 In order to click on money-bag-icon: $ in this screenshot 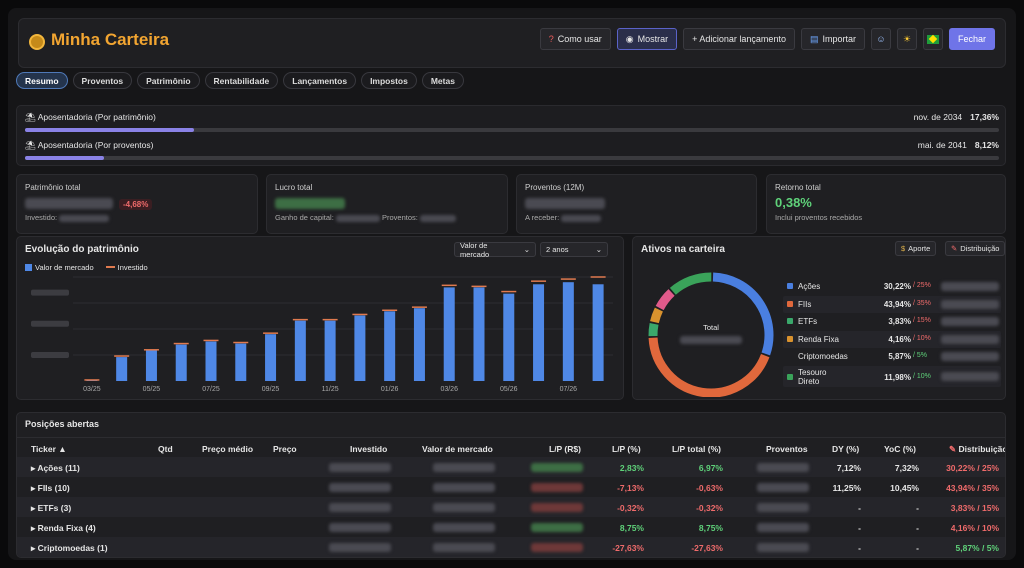, I will do `click(903, 248)`.